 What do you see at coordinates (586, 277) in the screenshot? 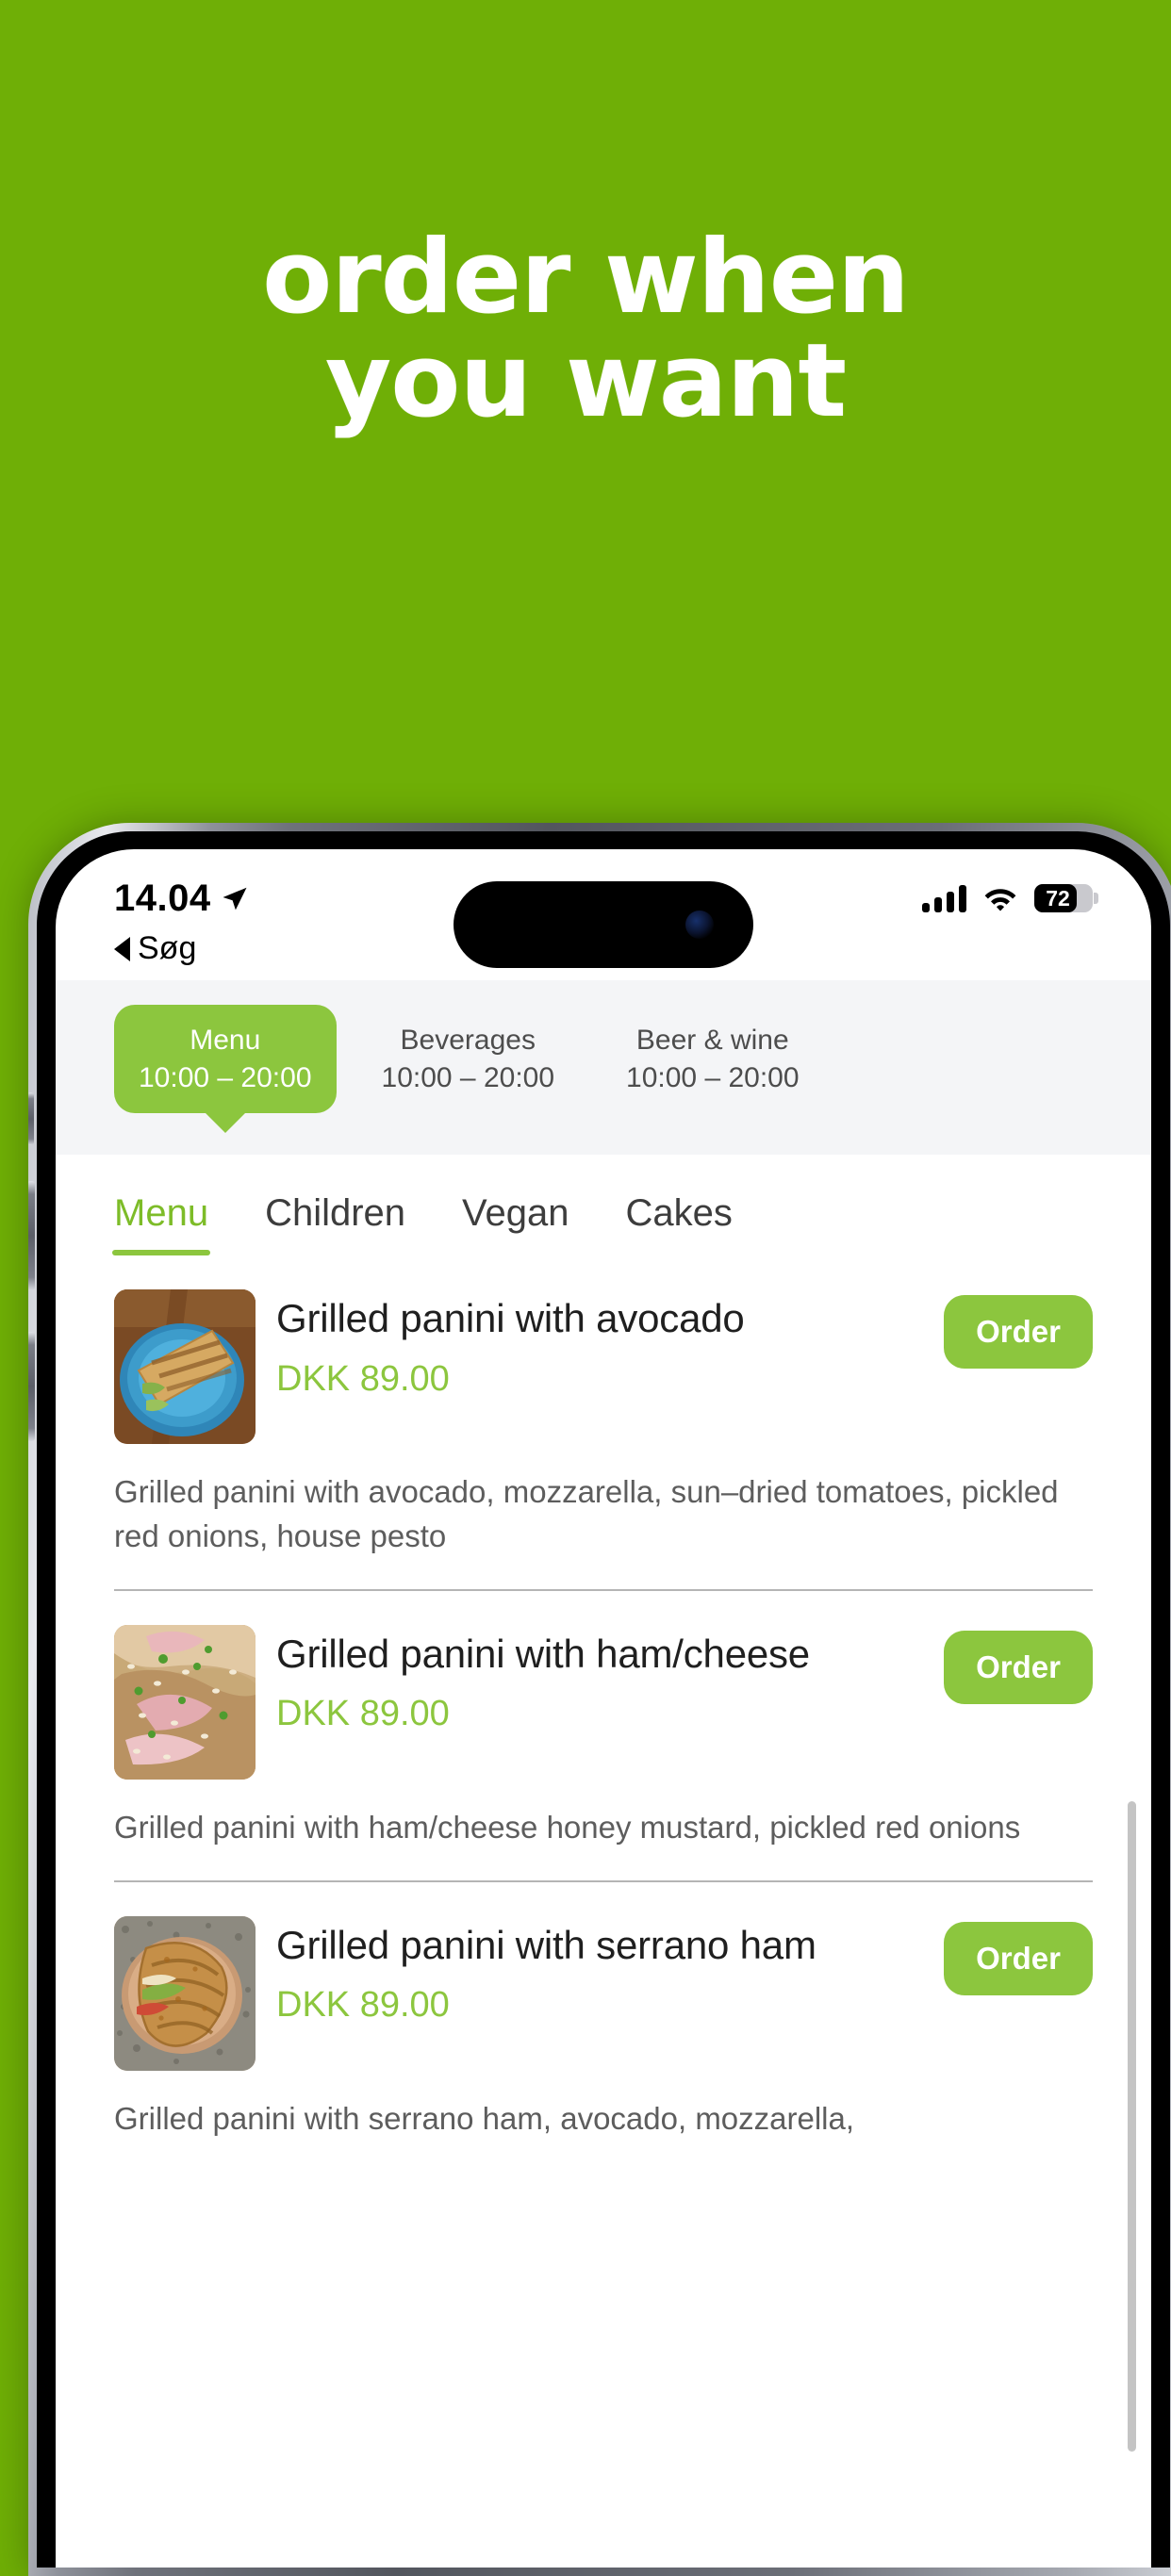
I see `promo-headline-line-1: order when` at bounding box center [586, 277].